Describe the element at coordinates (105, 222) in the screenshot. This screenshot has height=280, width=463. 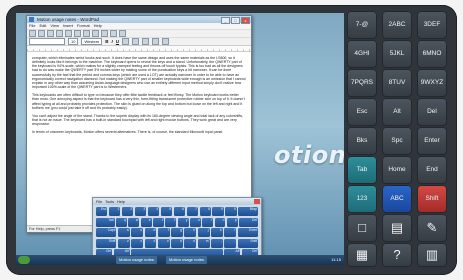
I see `osk-key: Tab` at that location.